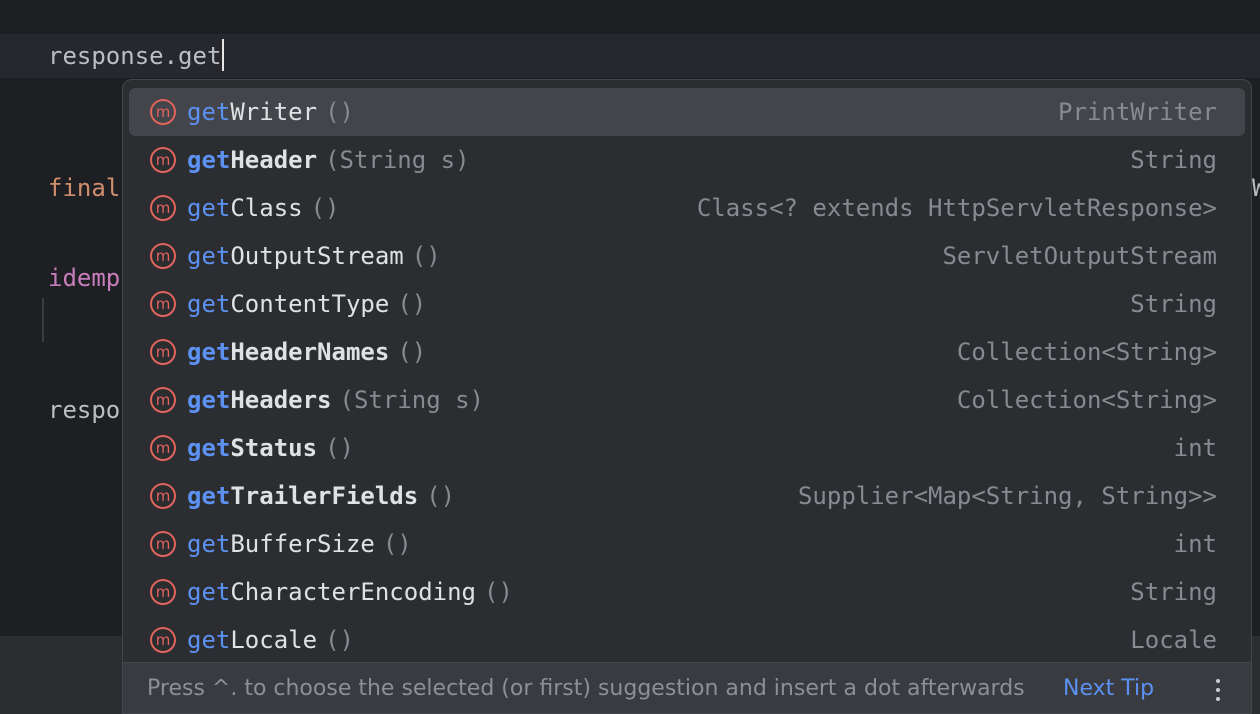 The height and width of the screenshot is (714, 1260). I want to click on method-name-rest: ContentType, so click(310, 304).